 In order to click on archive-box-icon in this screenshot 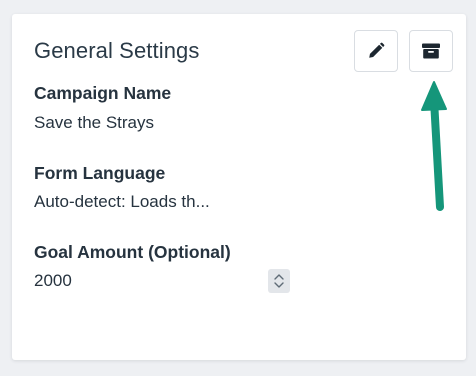, I will do `click(431, 51)`.